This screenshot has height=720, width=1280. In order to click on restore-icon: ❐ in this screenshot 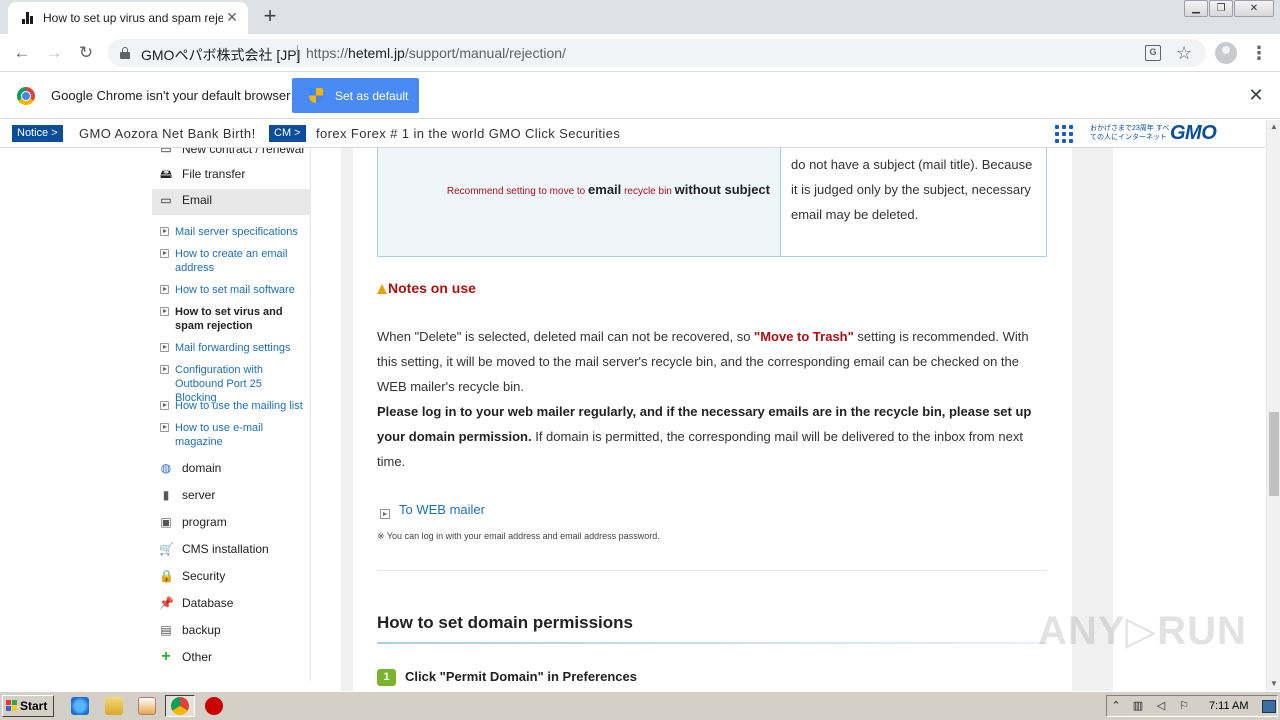, I will do `click(1221, 8)`.